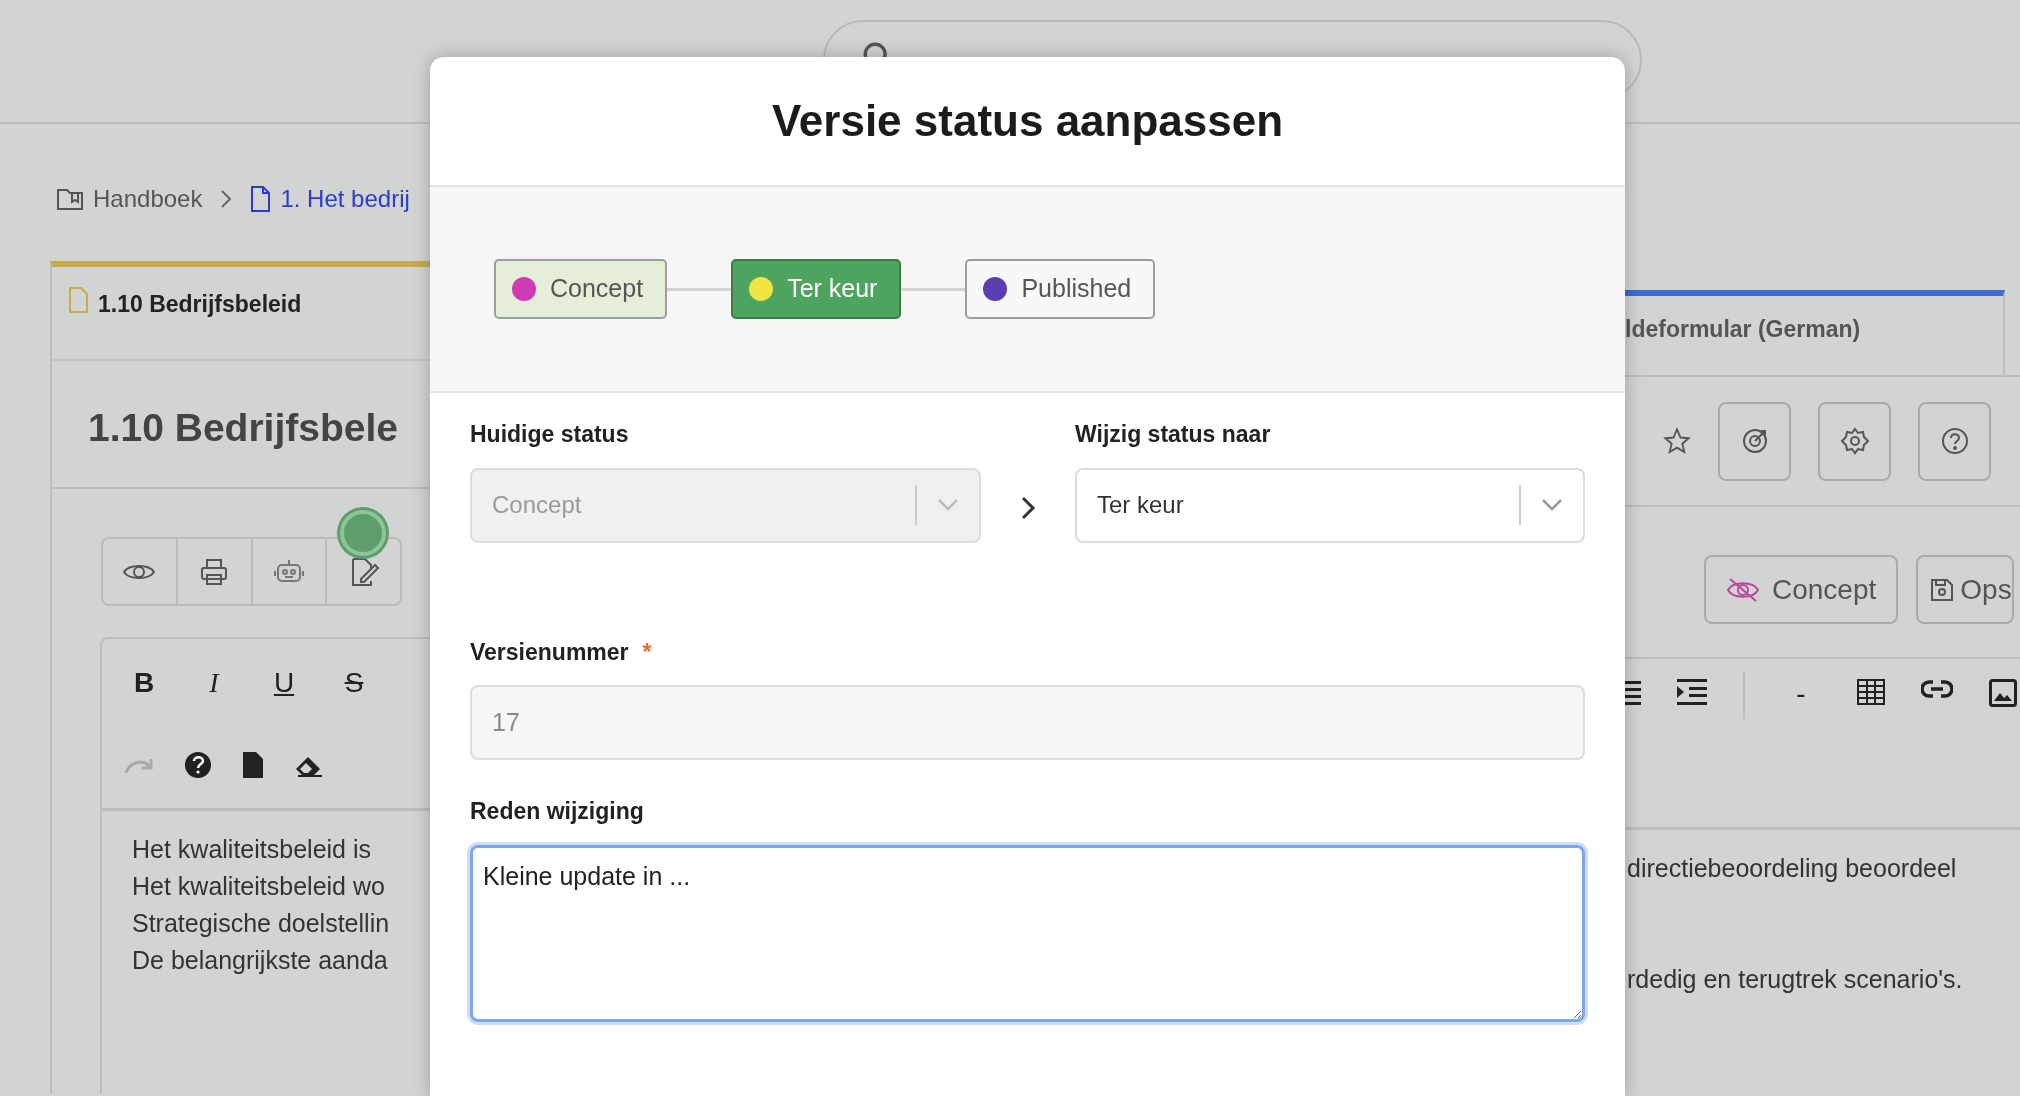 The image size is (2020, 1096). What do you see at coordinates (284, 683) in the screenshot?
I see `underline-button: U` at bounding box center [284, 683].